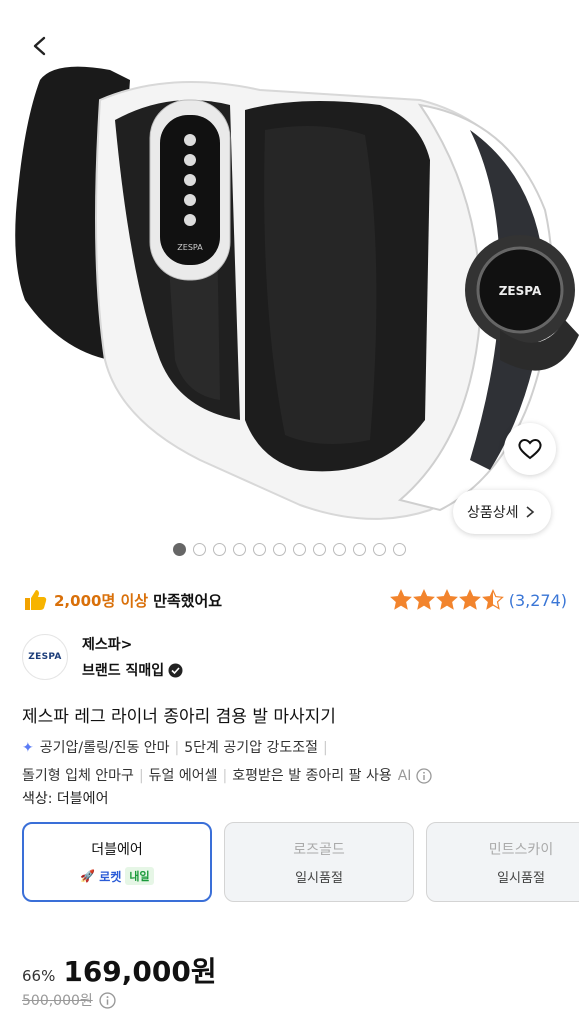 Image resolution: width=579 pixels, height=1024 pixels. I want to click on satisfaction-row: 2,000명 이상 만족했어요 (3,274), so click(294, 600).